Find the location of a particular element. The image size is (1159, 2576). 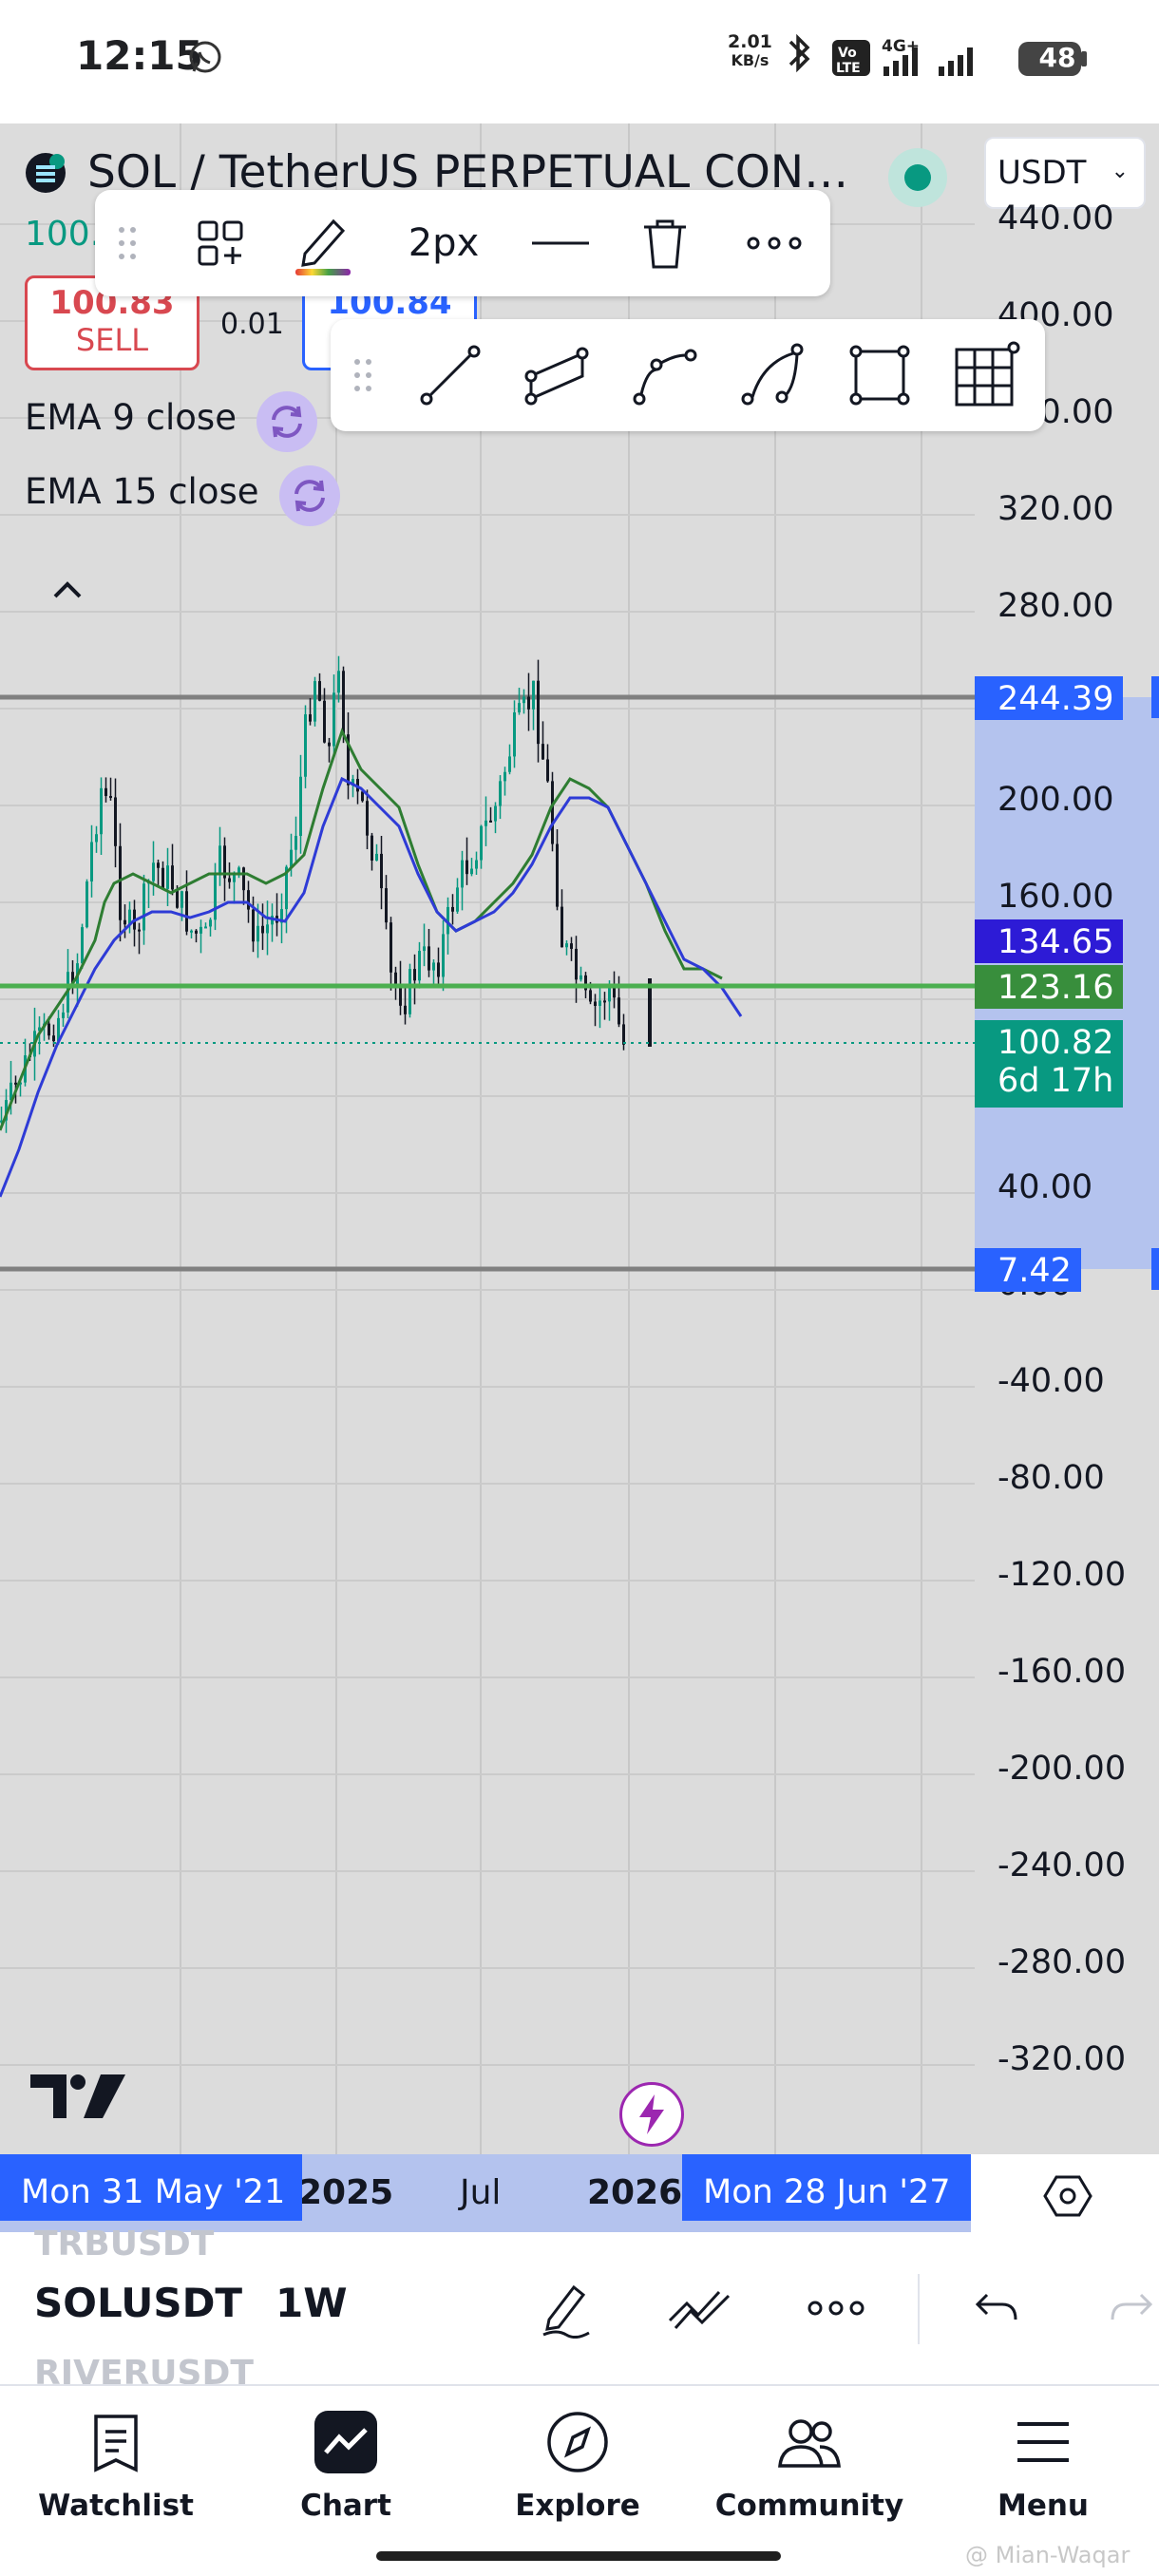

lightning-icon is located at coordinates (651, 2114).